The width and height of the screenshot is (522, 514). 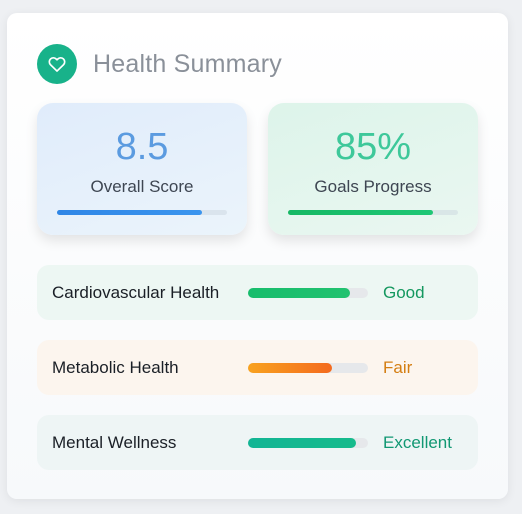 What do you see at coordinates (404, 292) in the screenshot?
I see `cardiovascular-health-status: Good` at bounding box center [404, 292].